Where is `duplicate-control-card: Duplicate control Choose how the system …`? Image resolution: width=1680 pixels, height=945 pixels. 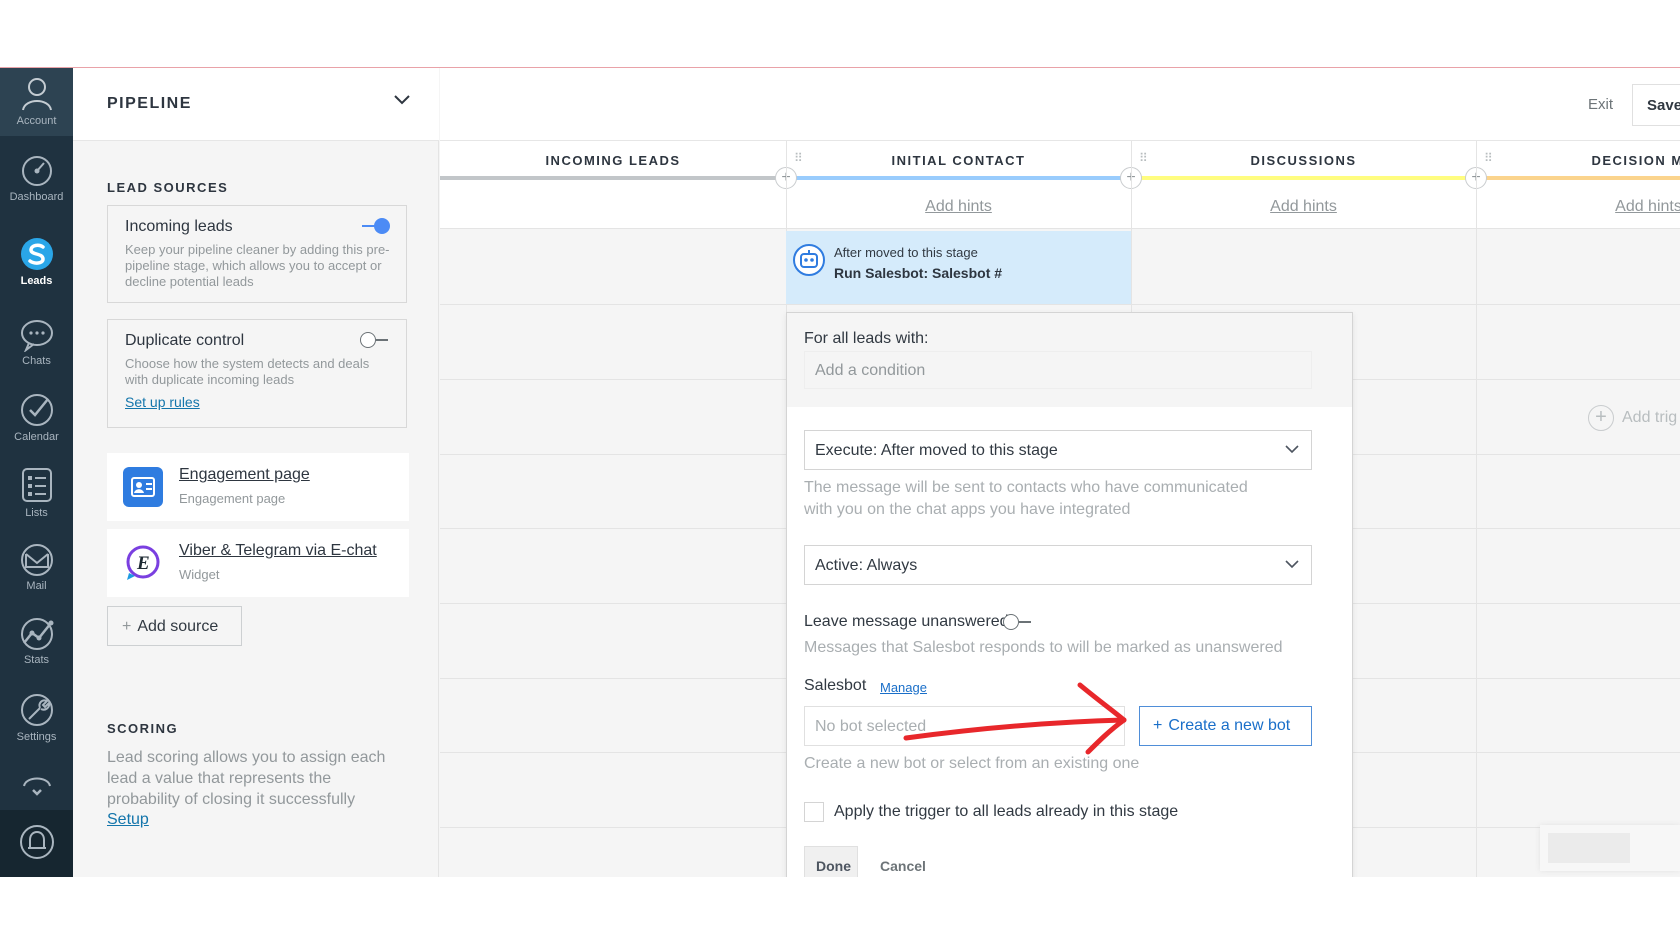
duplicate-control-card: Duplicate control Choose how the system … is located at coordinates (257, 373).